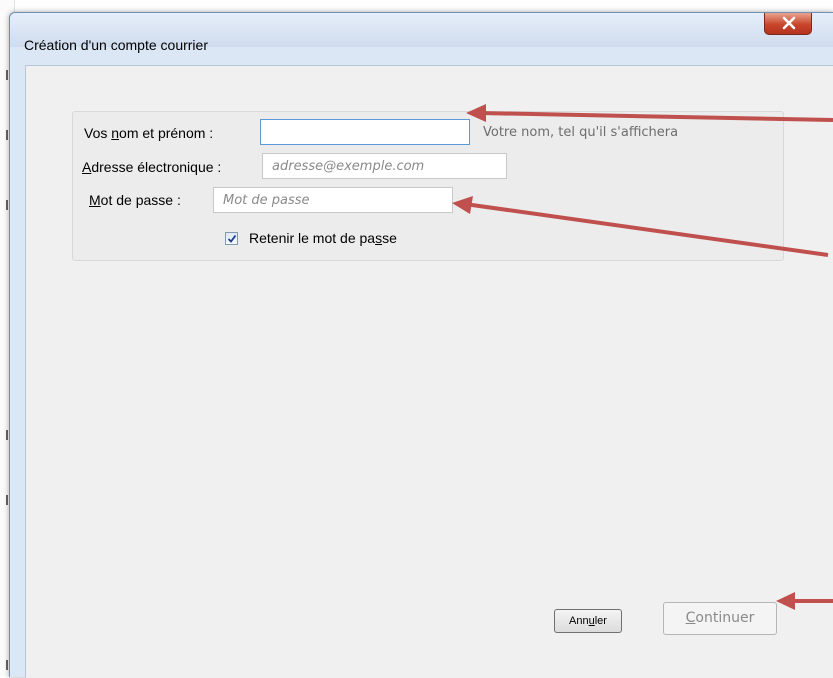 The image size is (833, 678). I want to click on arrow-continue-button, so click(804, 601).